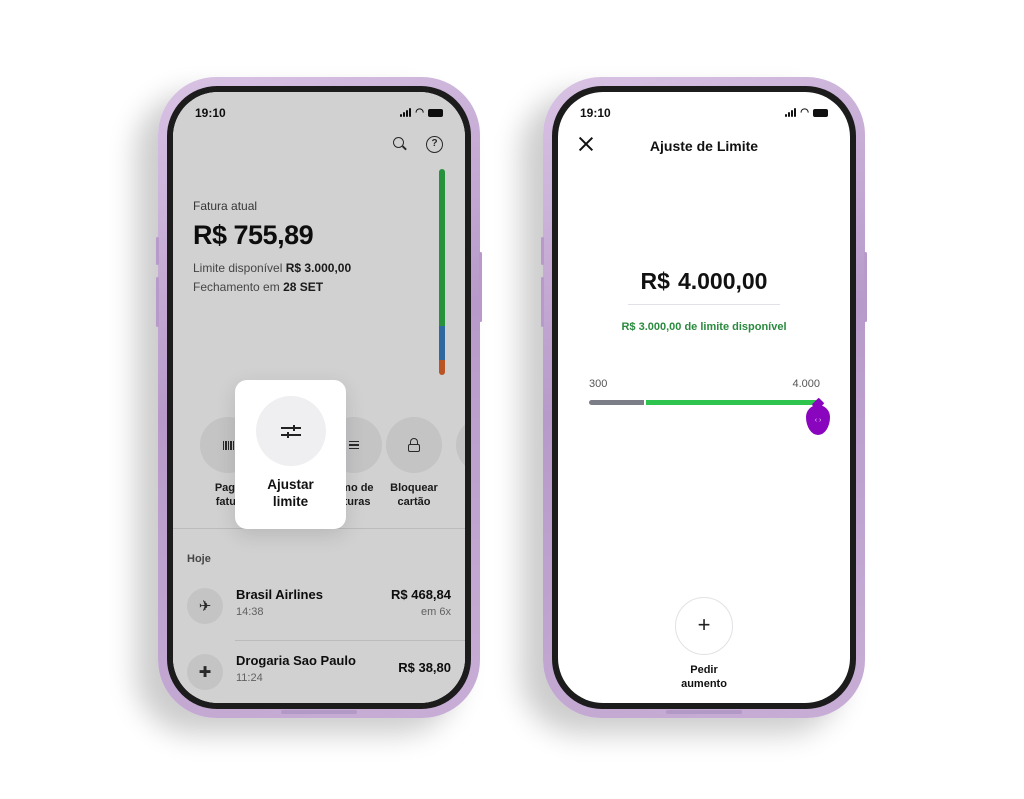  Describe the element at coordinates (655, 281) in the screenshot. I see `limit-currency: R$` at that location.